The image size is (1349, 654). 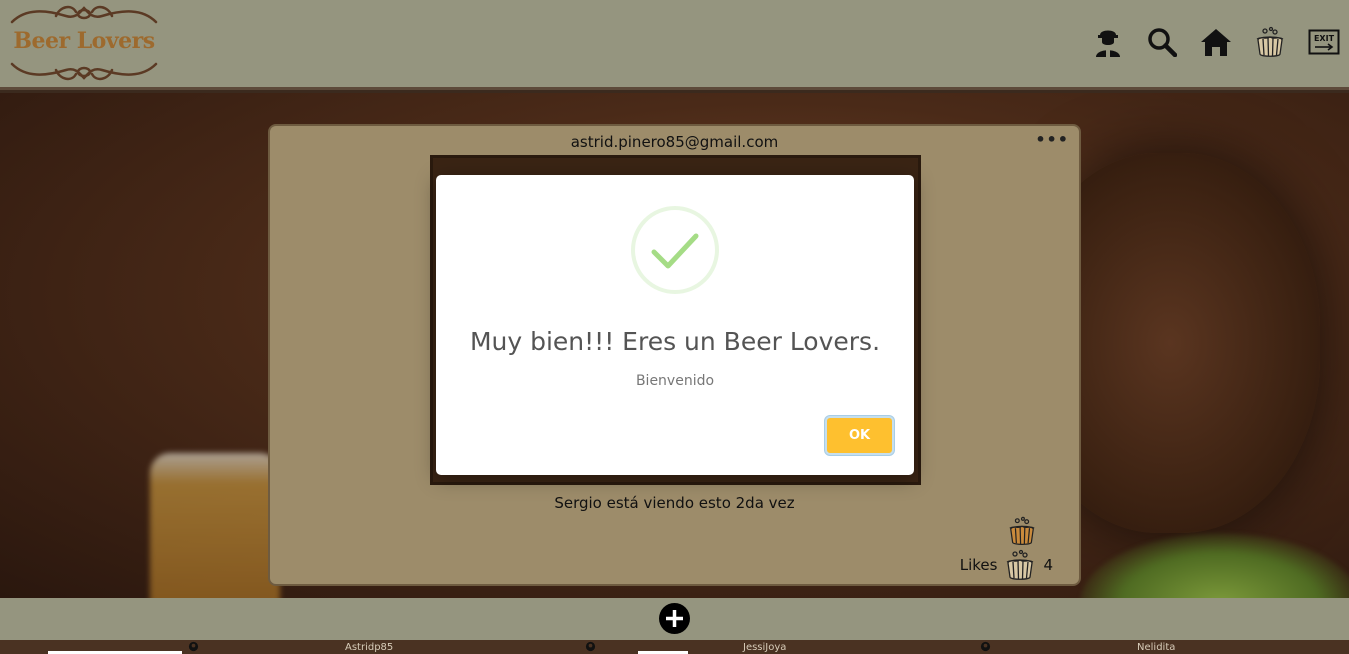 I want to click on checkmark-icon, so click(x=675, y=251).